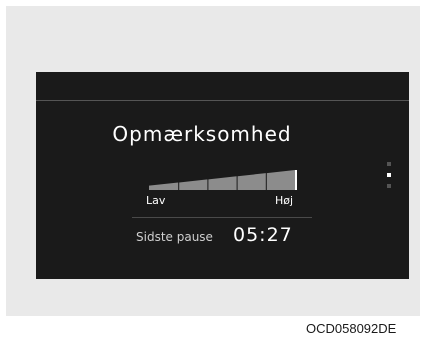  I want to click on page-title: Opmærksomhed, so click(202, 134).